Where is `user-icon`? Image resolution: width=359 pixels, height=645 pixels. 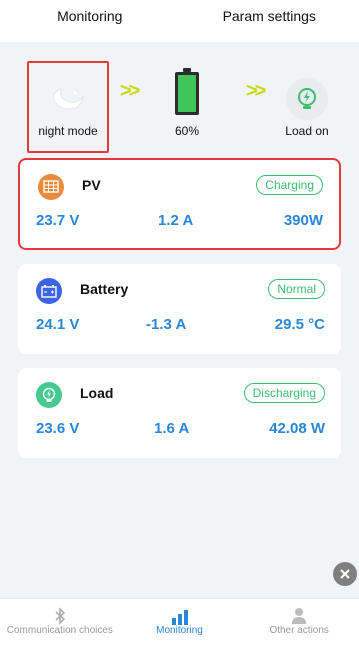 user-icon is located at coordinates (299, 616).